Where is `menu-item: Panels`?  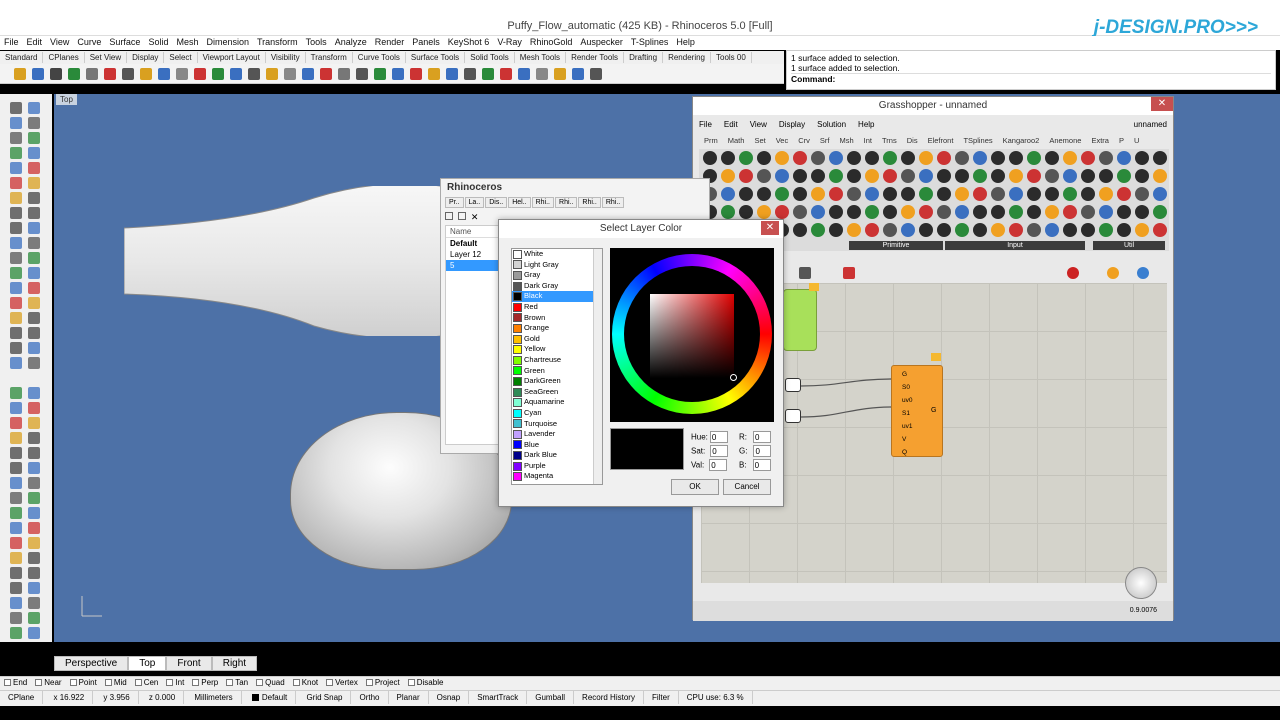 menu-item: Panels is located at coordinates (426, 42).